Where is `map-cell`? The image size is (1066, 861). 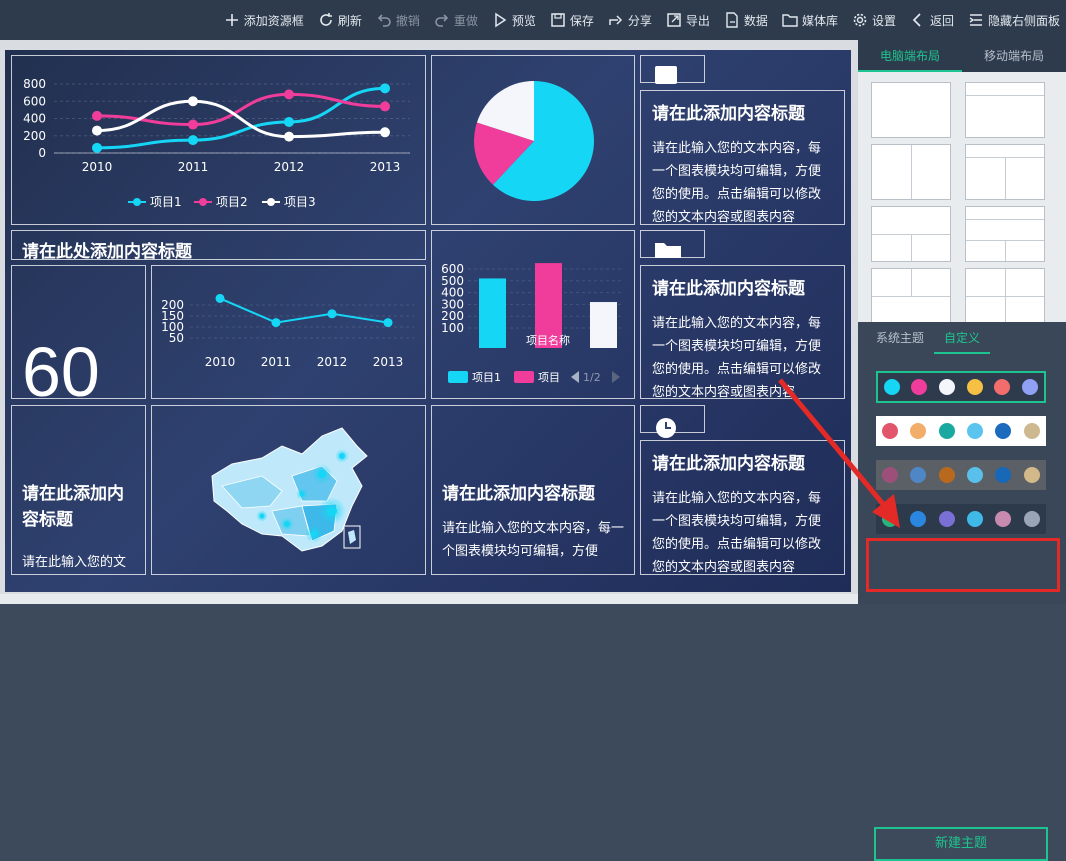 map-cell is located at coordinates (288, 490).